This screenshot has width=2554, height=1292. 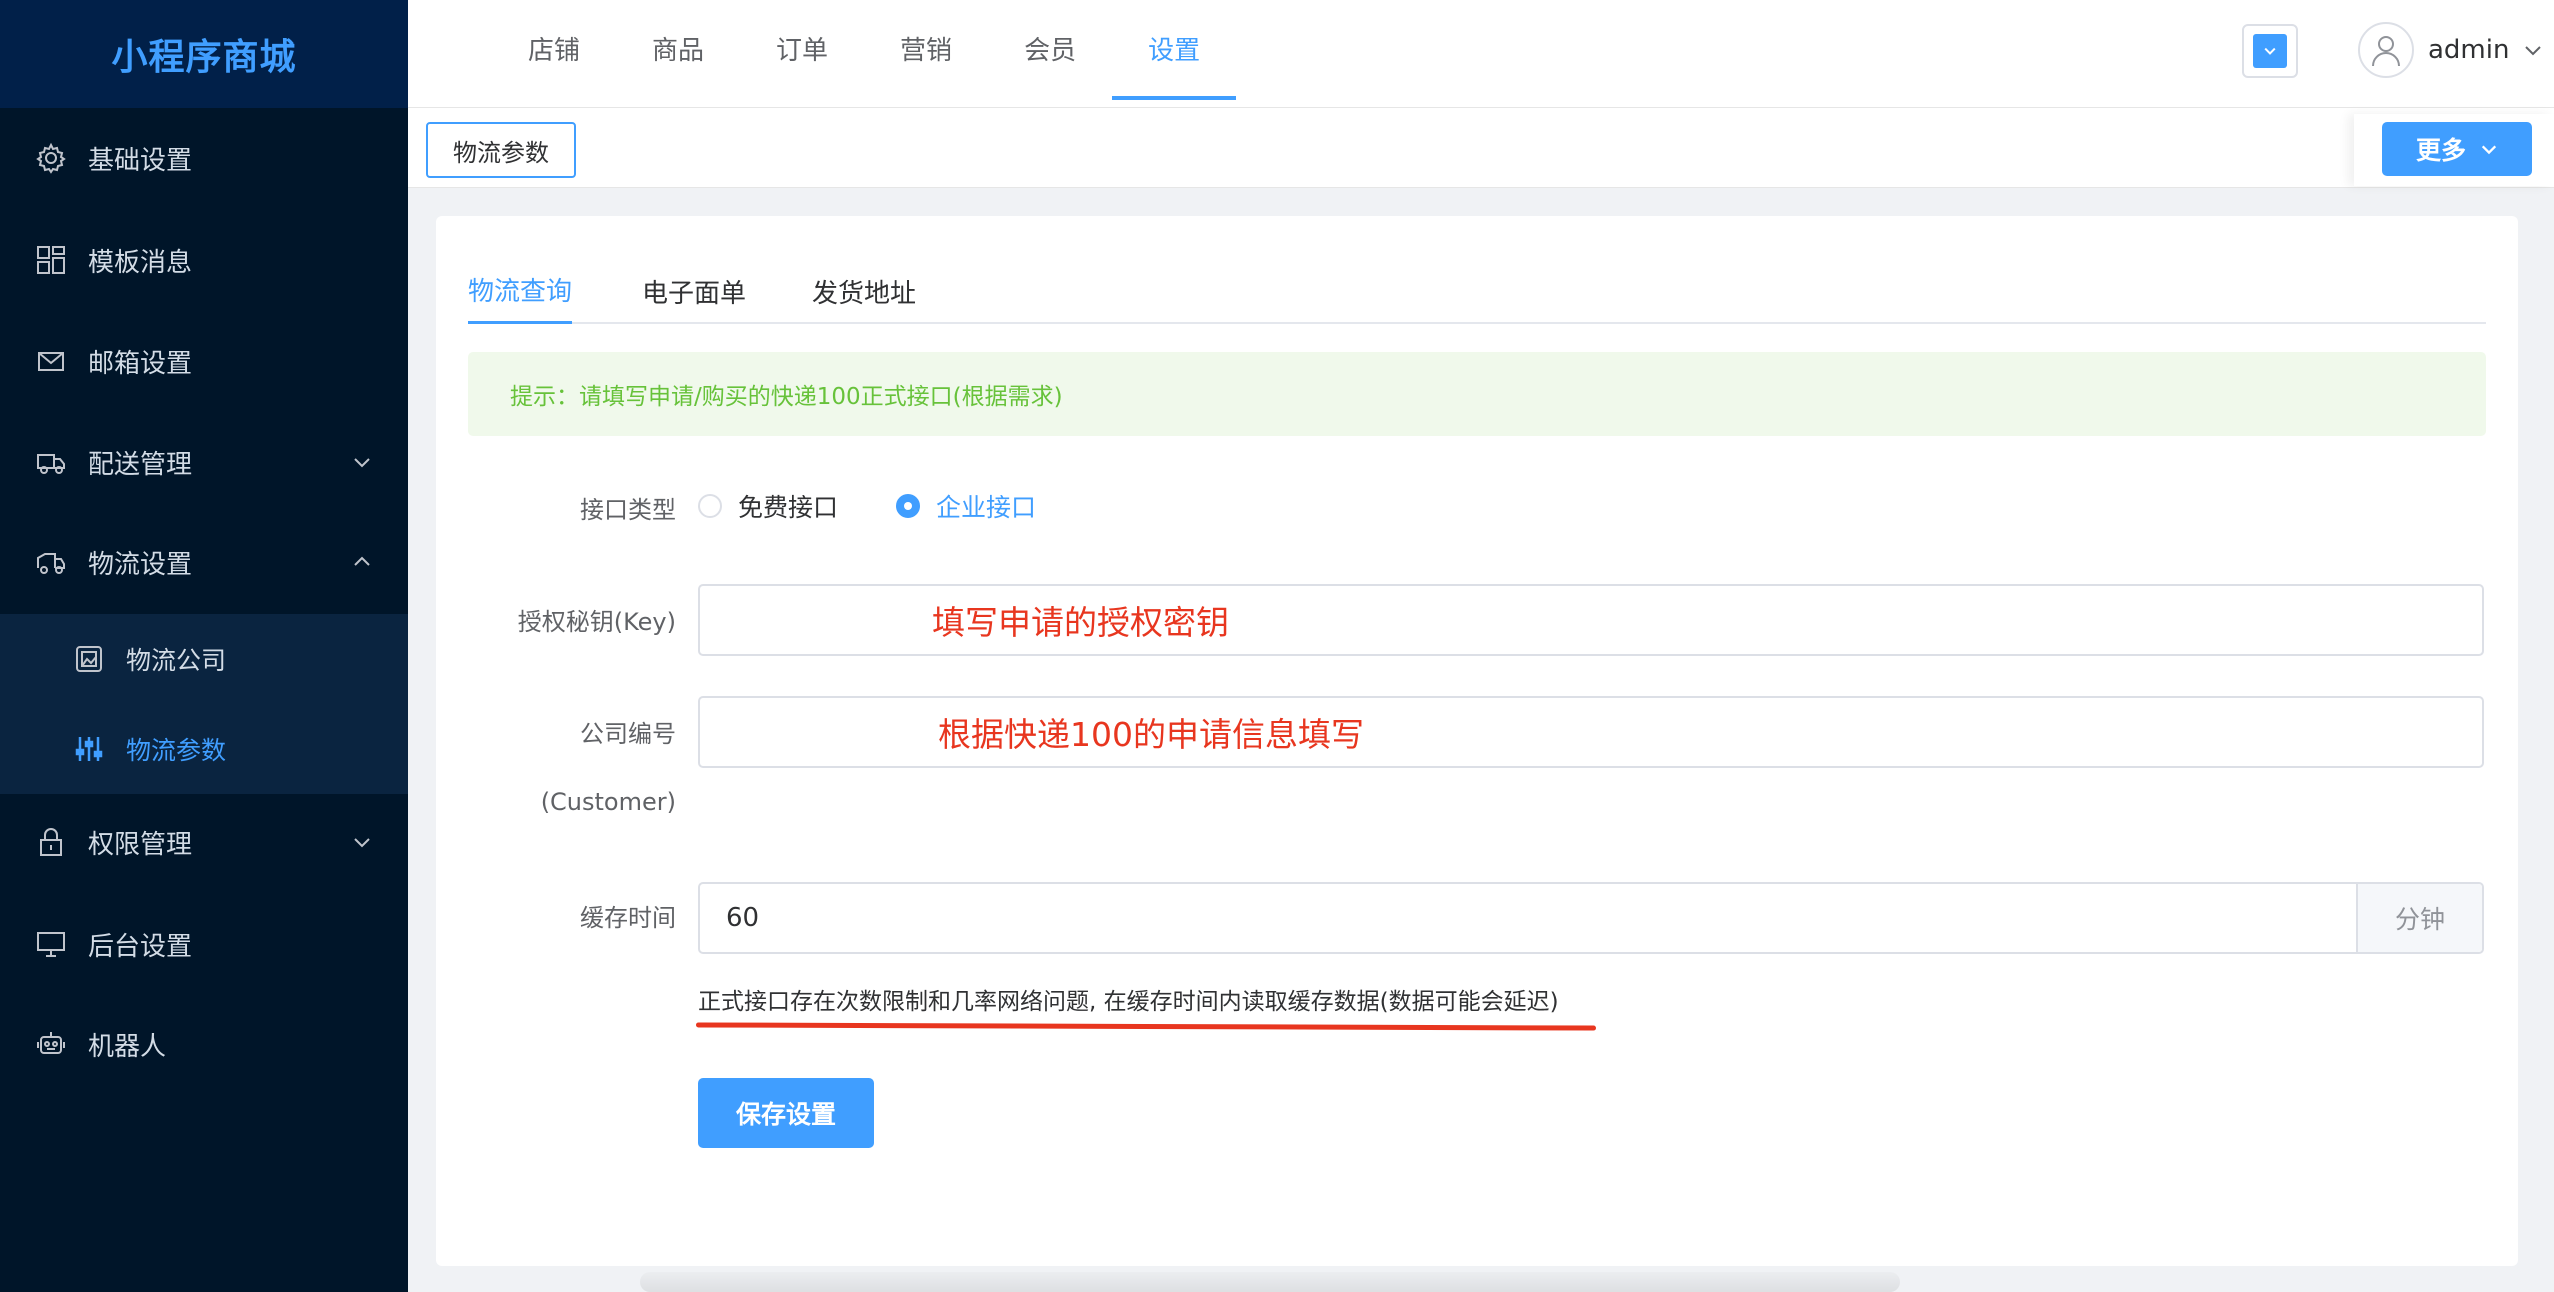 What do you see at coordinates (51, 1044) in the screenshot?
I see `robot-icon` at bounding box center [51, 1044].